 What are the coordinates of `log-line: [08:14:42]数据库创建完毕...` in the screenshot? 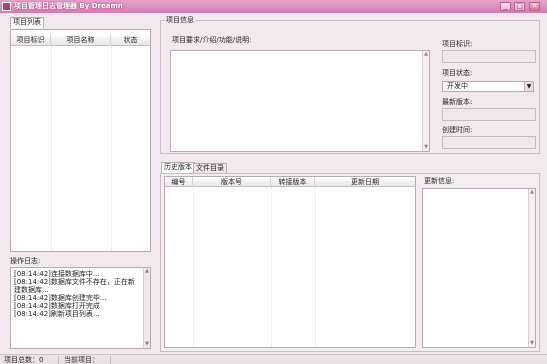 It's located at (60, 298).